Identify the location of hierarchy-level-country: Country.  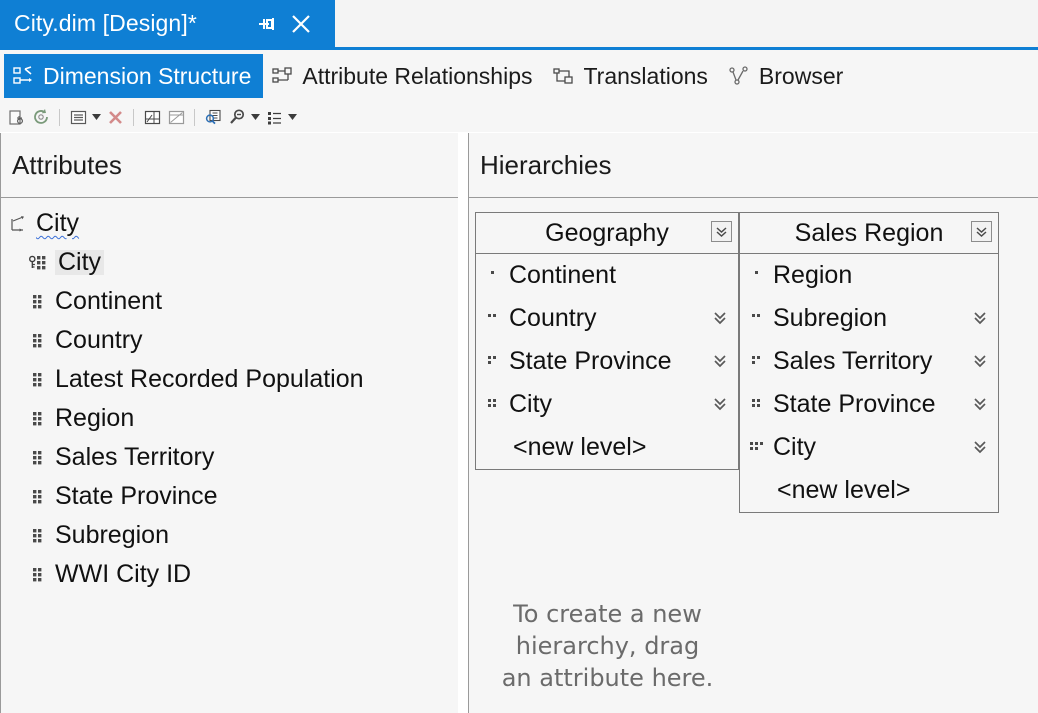
(607, 318).